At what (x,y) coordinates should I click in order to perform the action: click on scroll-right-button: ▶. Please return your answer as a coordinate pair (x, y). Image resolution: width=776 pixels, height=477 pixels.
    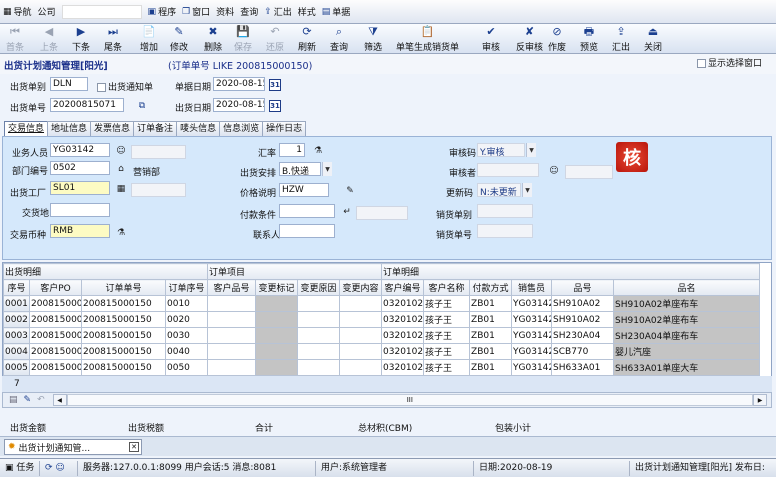
    Looking at the image, I should click on (760, 400).